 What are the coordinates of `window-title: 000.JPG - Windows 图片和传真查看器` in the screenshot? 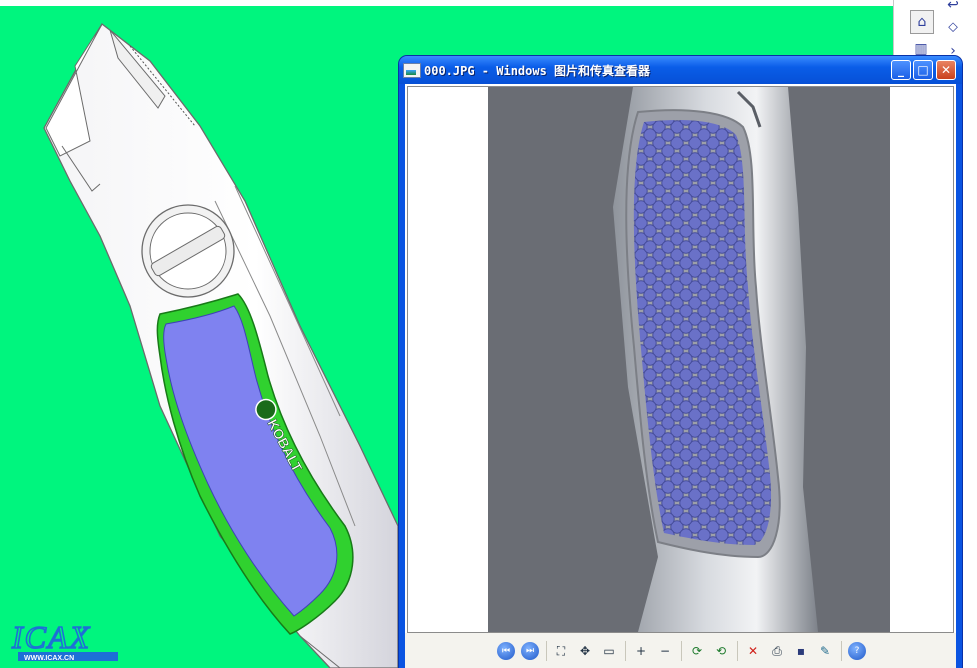 It's located at (537, 71).